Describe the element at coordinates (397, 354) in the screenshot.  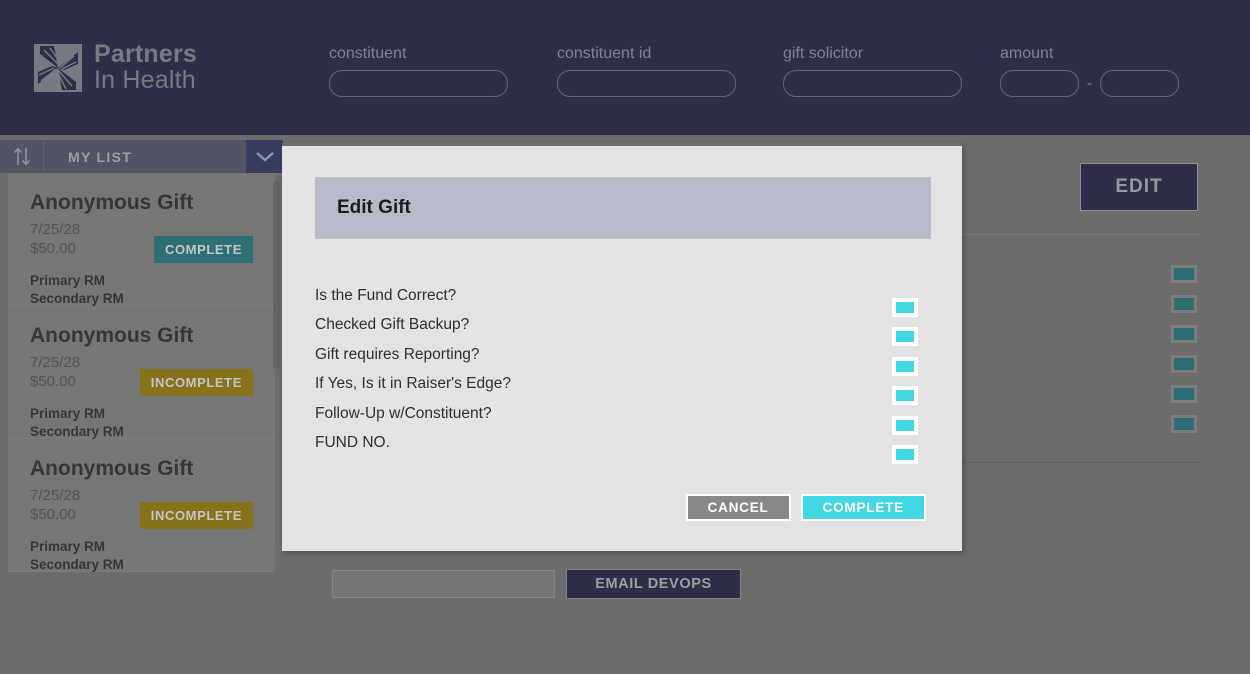
I see `question-label: Gift requires Reporting?` at that location.